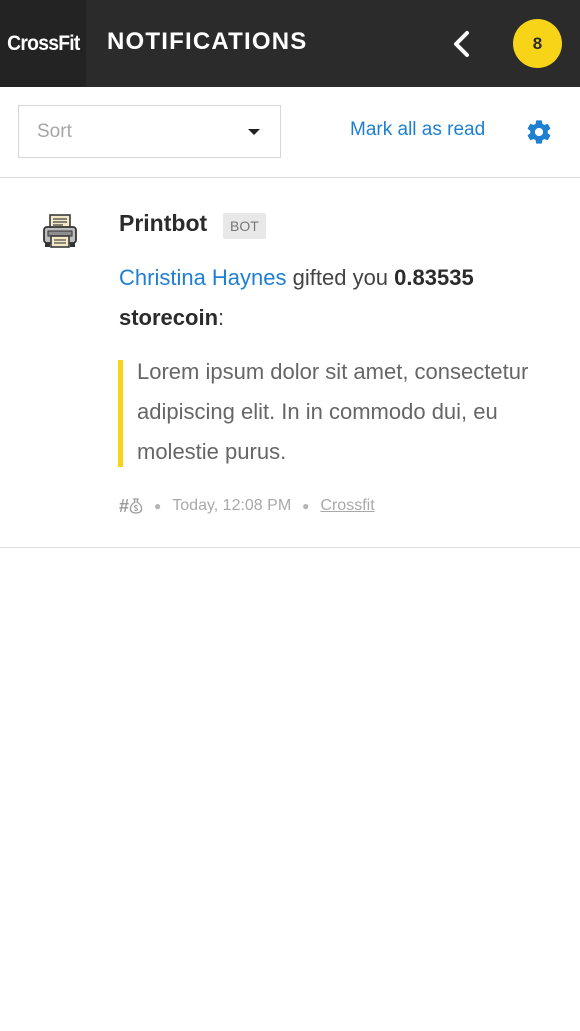  What do you see at coordinates (290, 132) in the screenshot?
I see `notifications-toolbar: Sort Mark all as read` at bounding box center [290, 132].